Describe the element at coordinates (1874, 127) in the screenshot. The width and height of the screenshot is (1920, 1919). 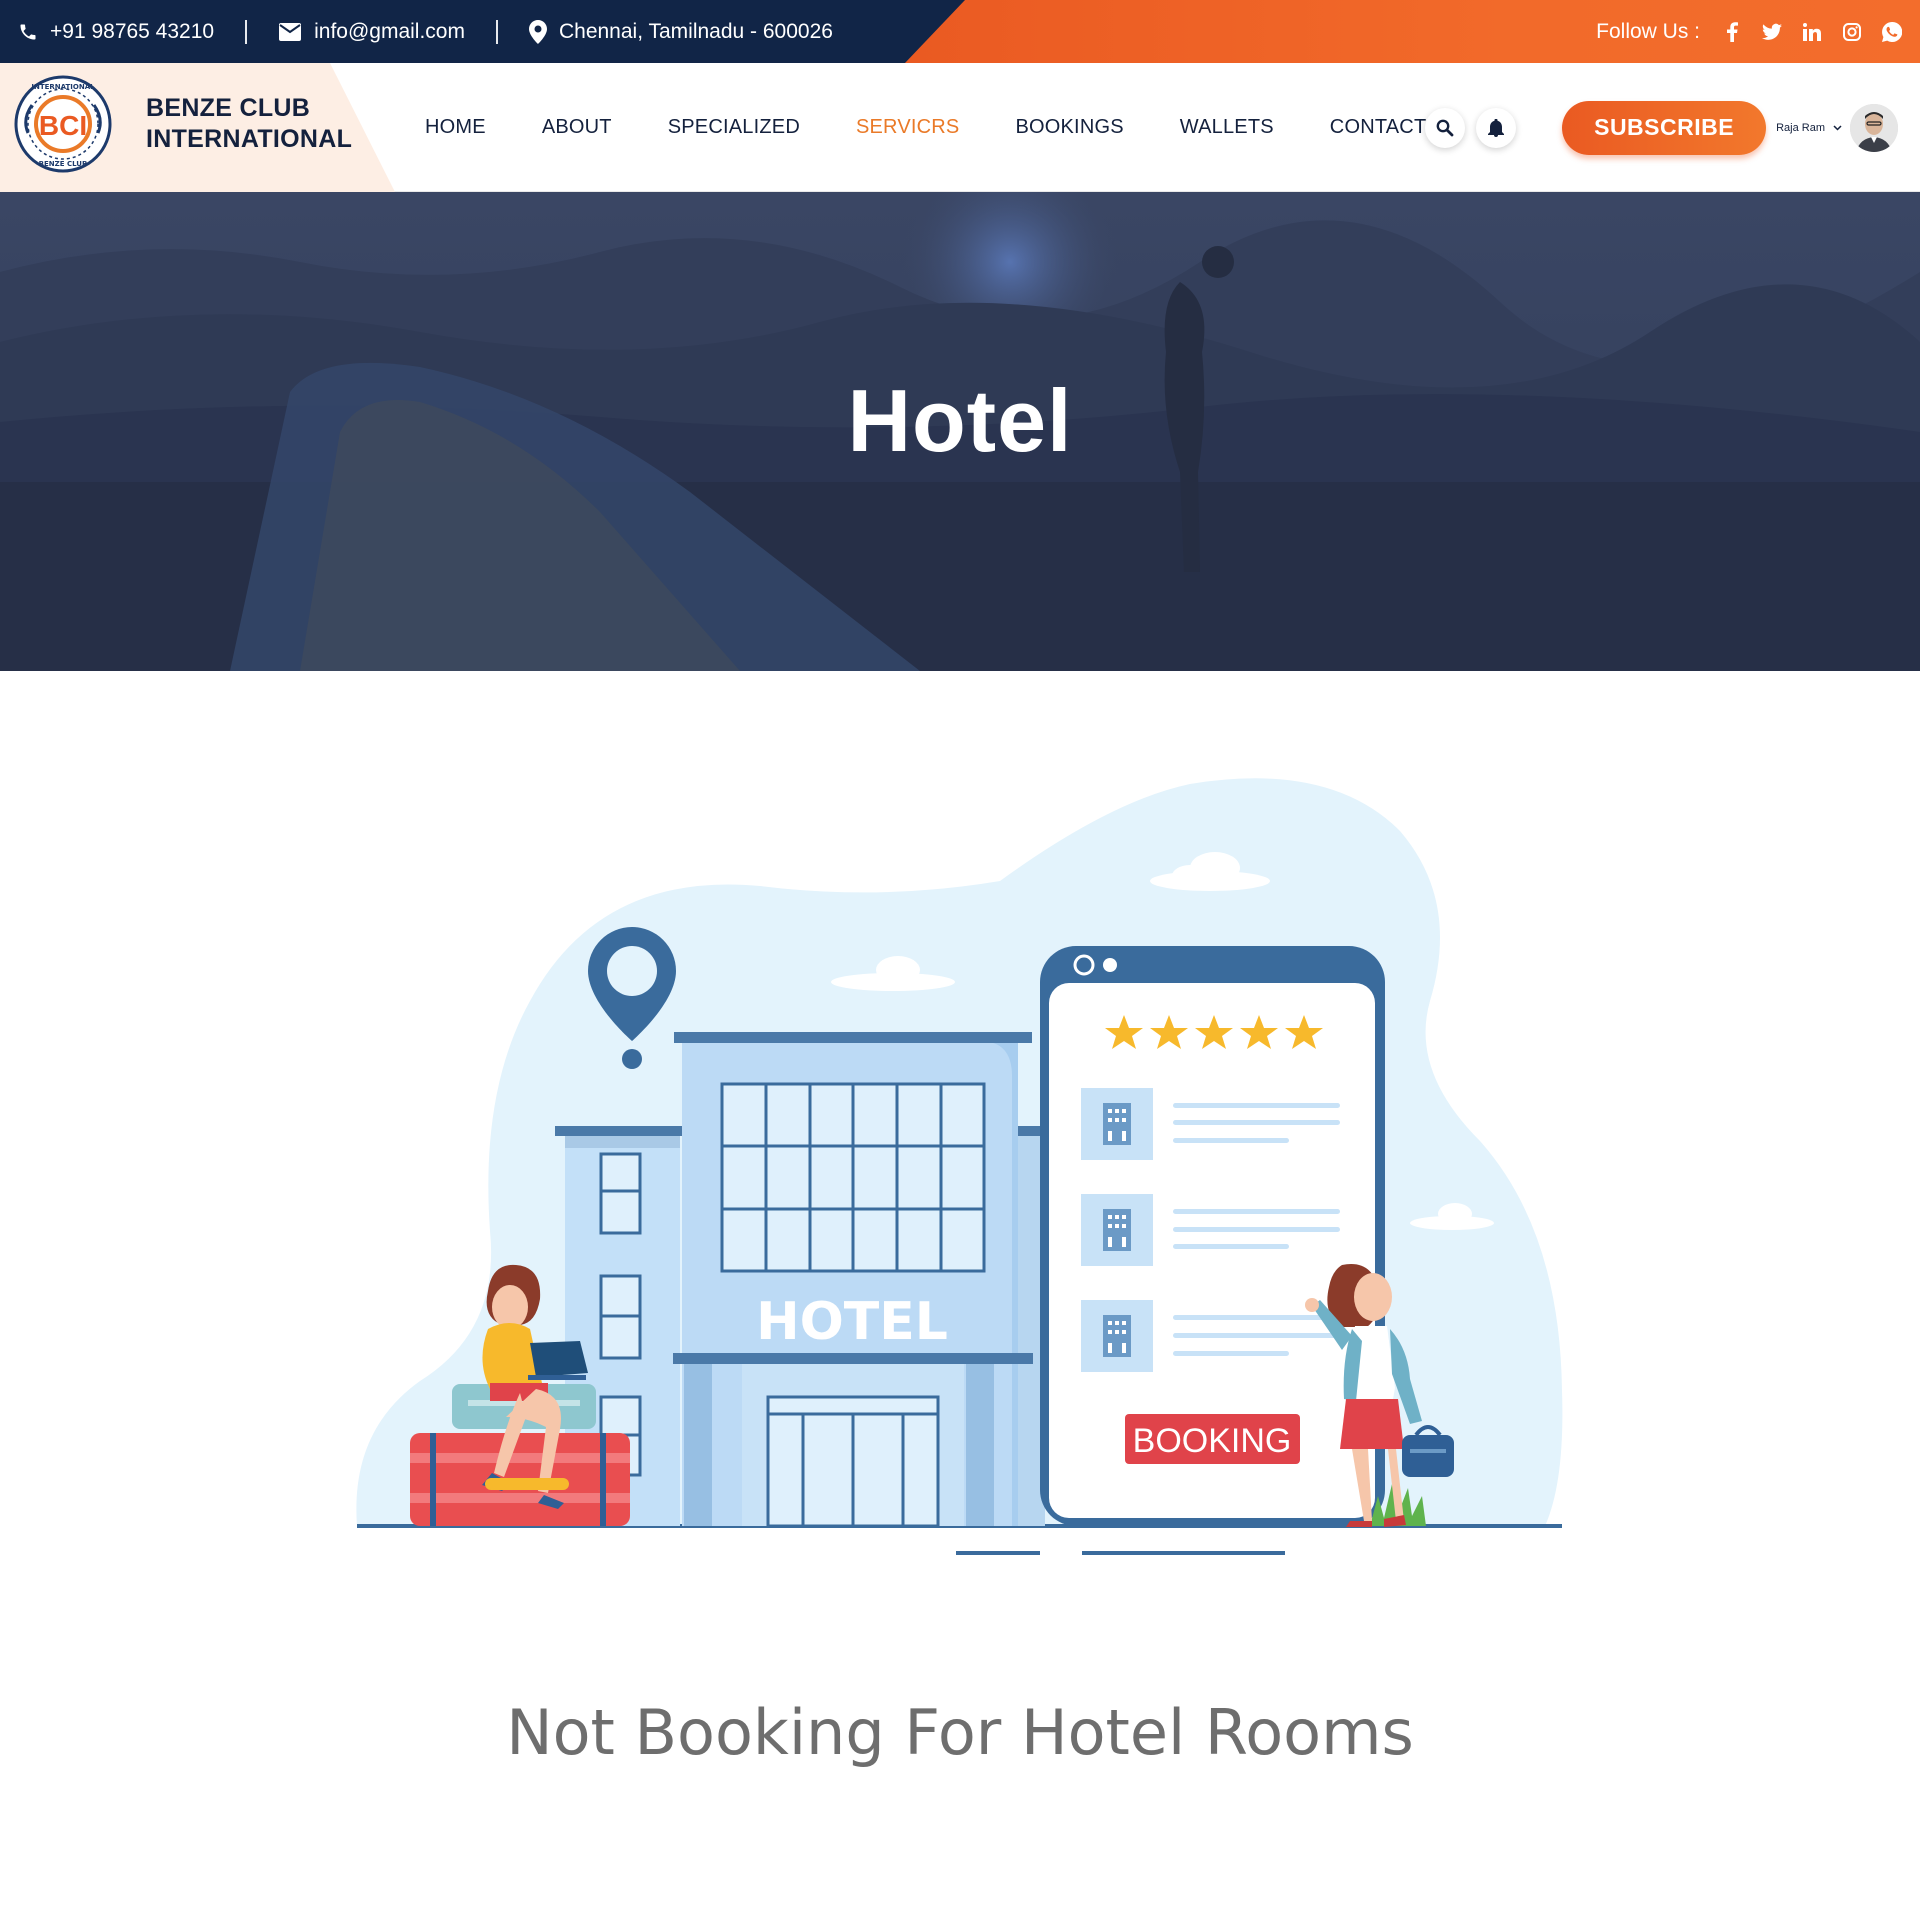
I see `avatar` at that location.